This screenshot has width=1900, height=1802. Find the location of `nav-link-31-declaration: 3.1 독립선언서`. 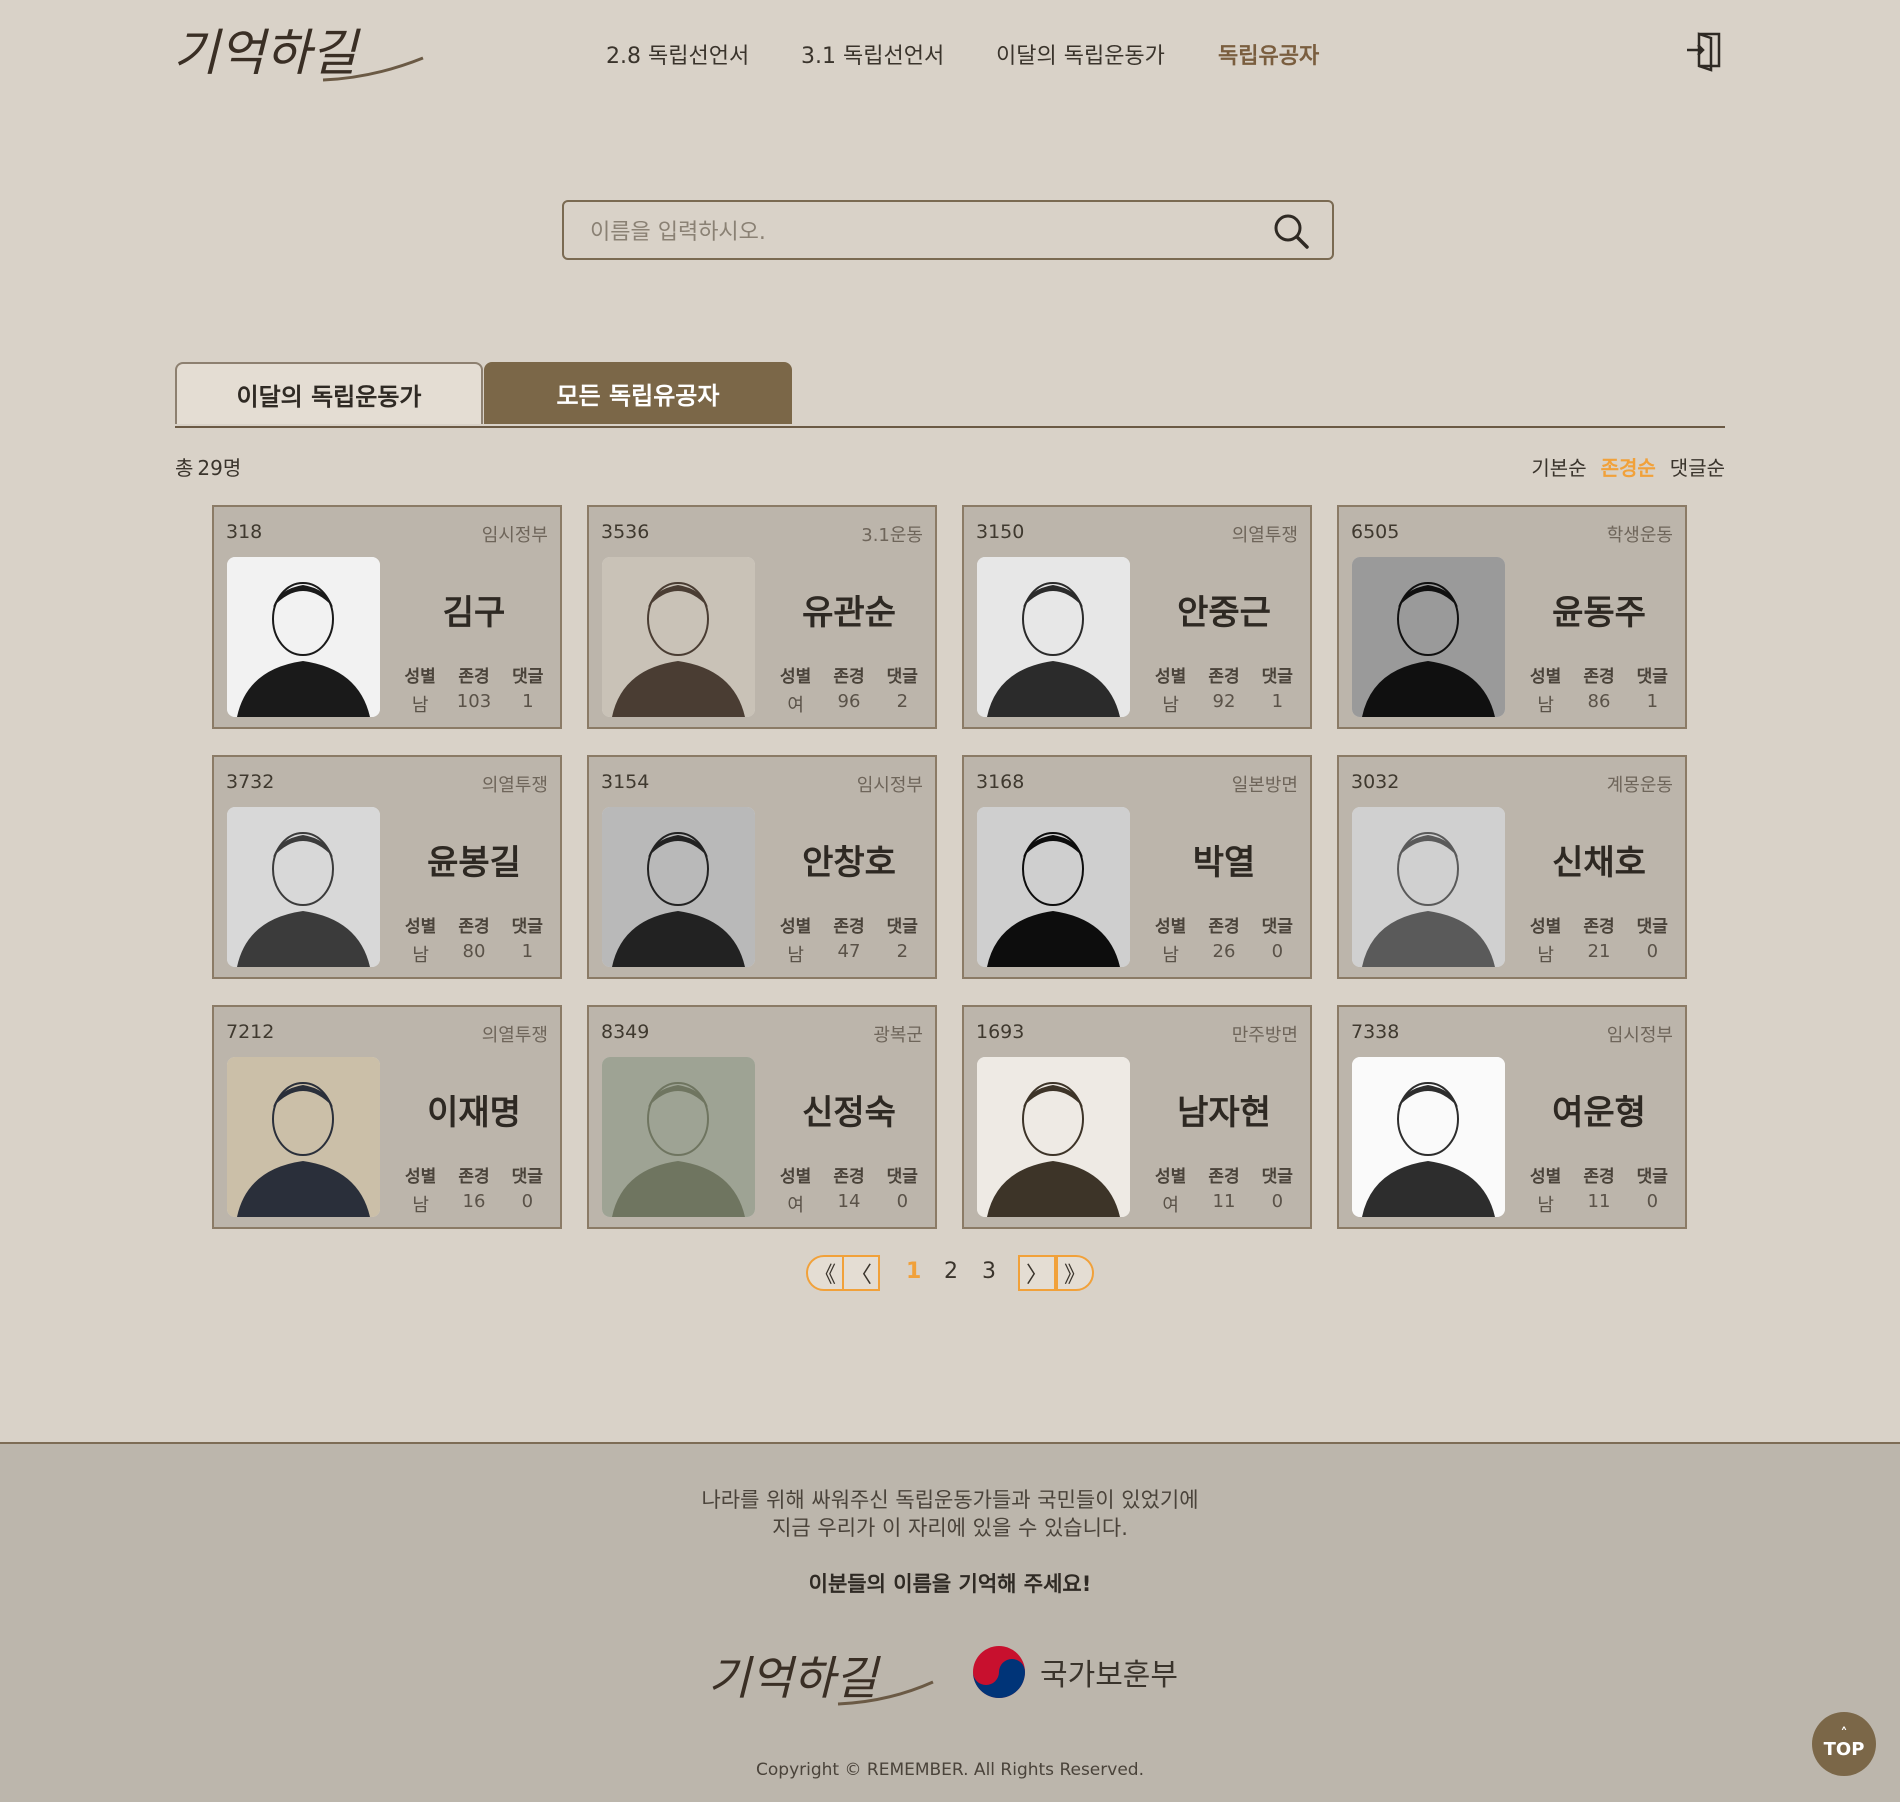

nav-link-31-declaration: 3.1 독립선언서 is located at coordinates (872, 54).